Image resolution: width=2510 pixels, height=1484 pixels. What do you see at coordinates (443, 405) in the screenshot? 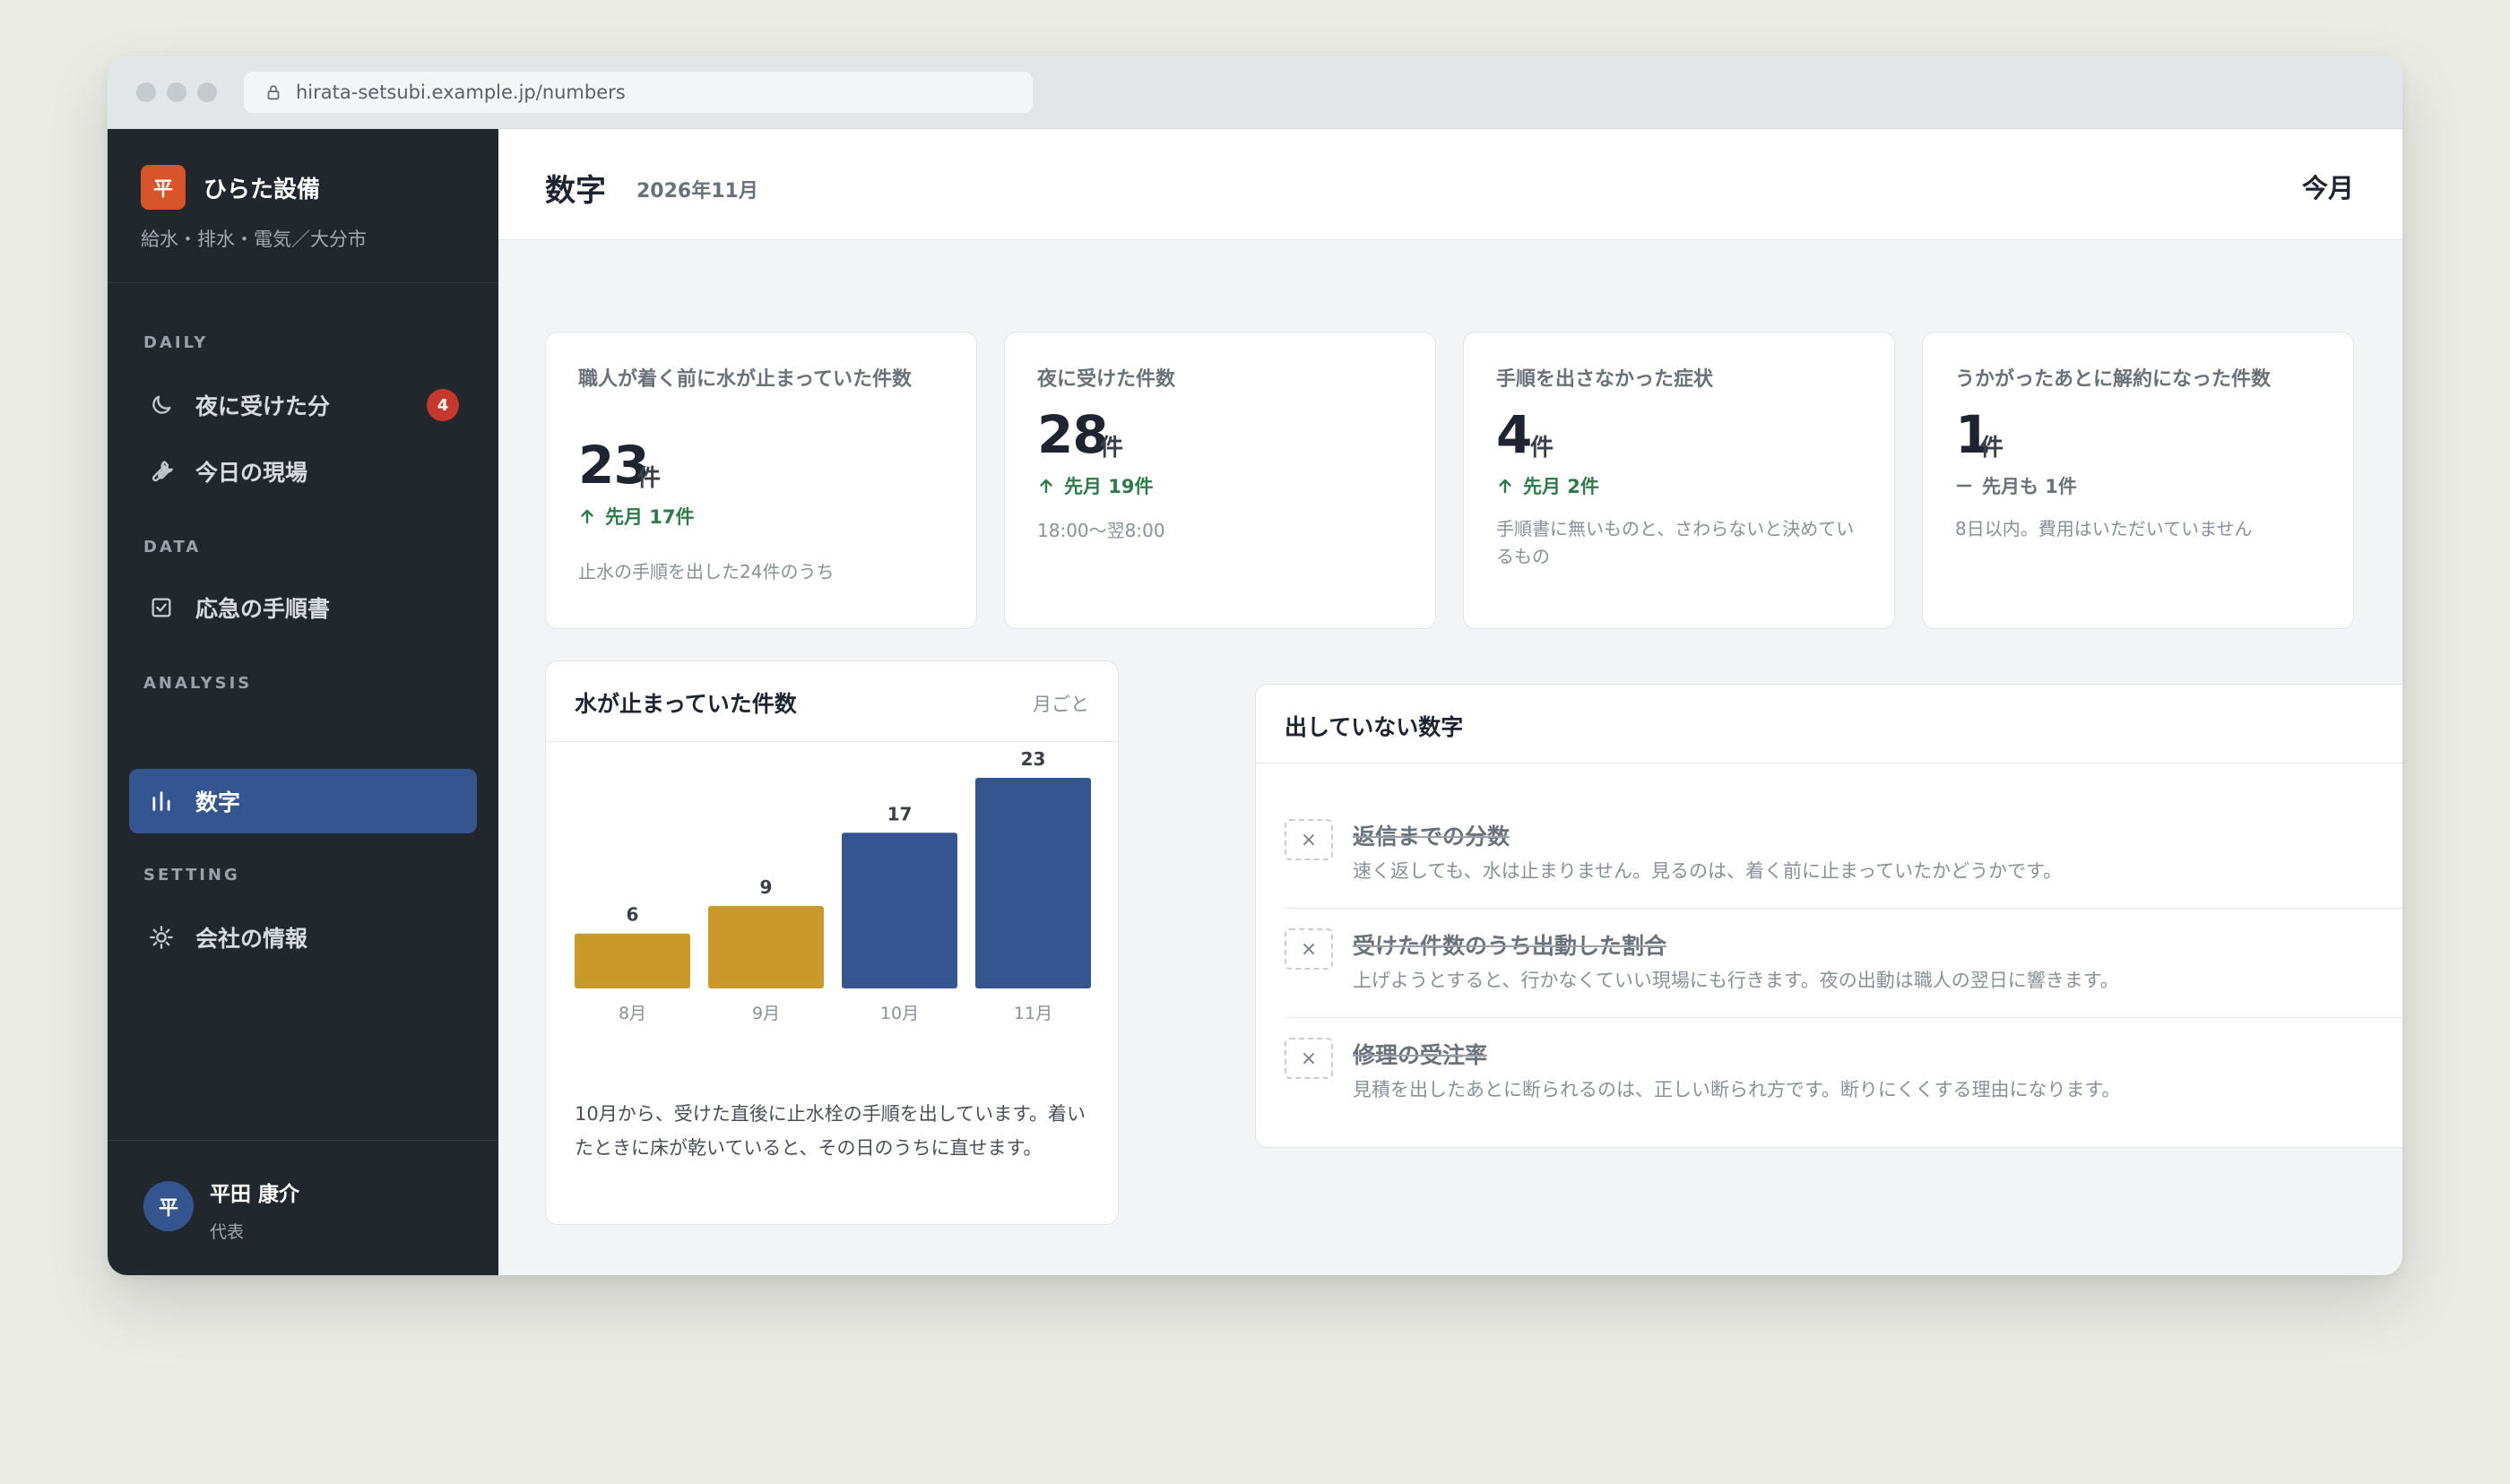
I see `count-badge: 4` at bounding box center [443, 405].